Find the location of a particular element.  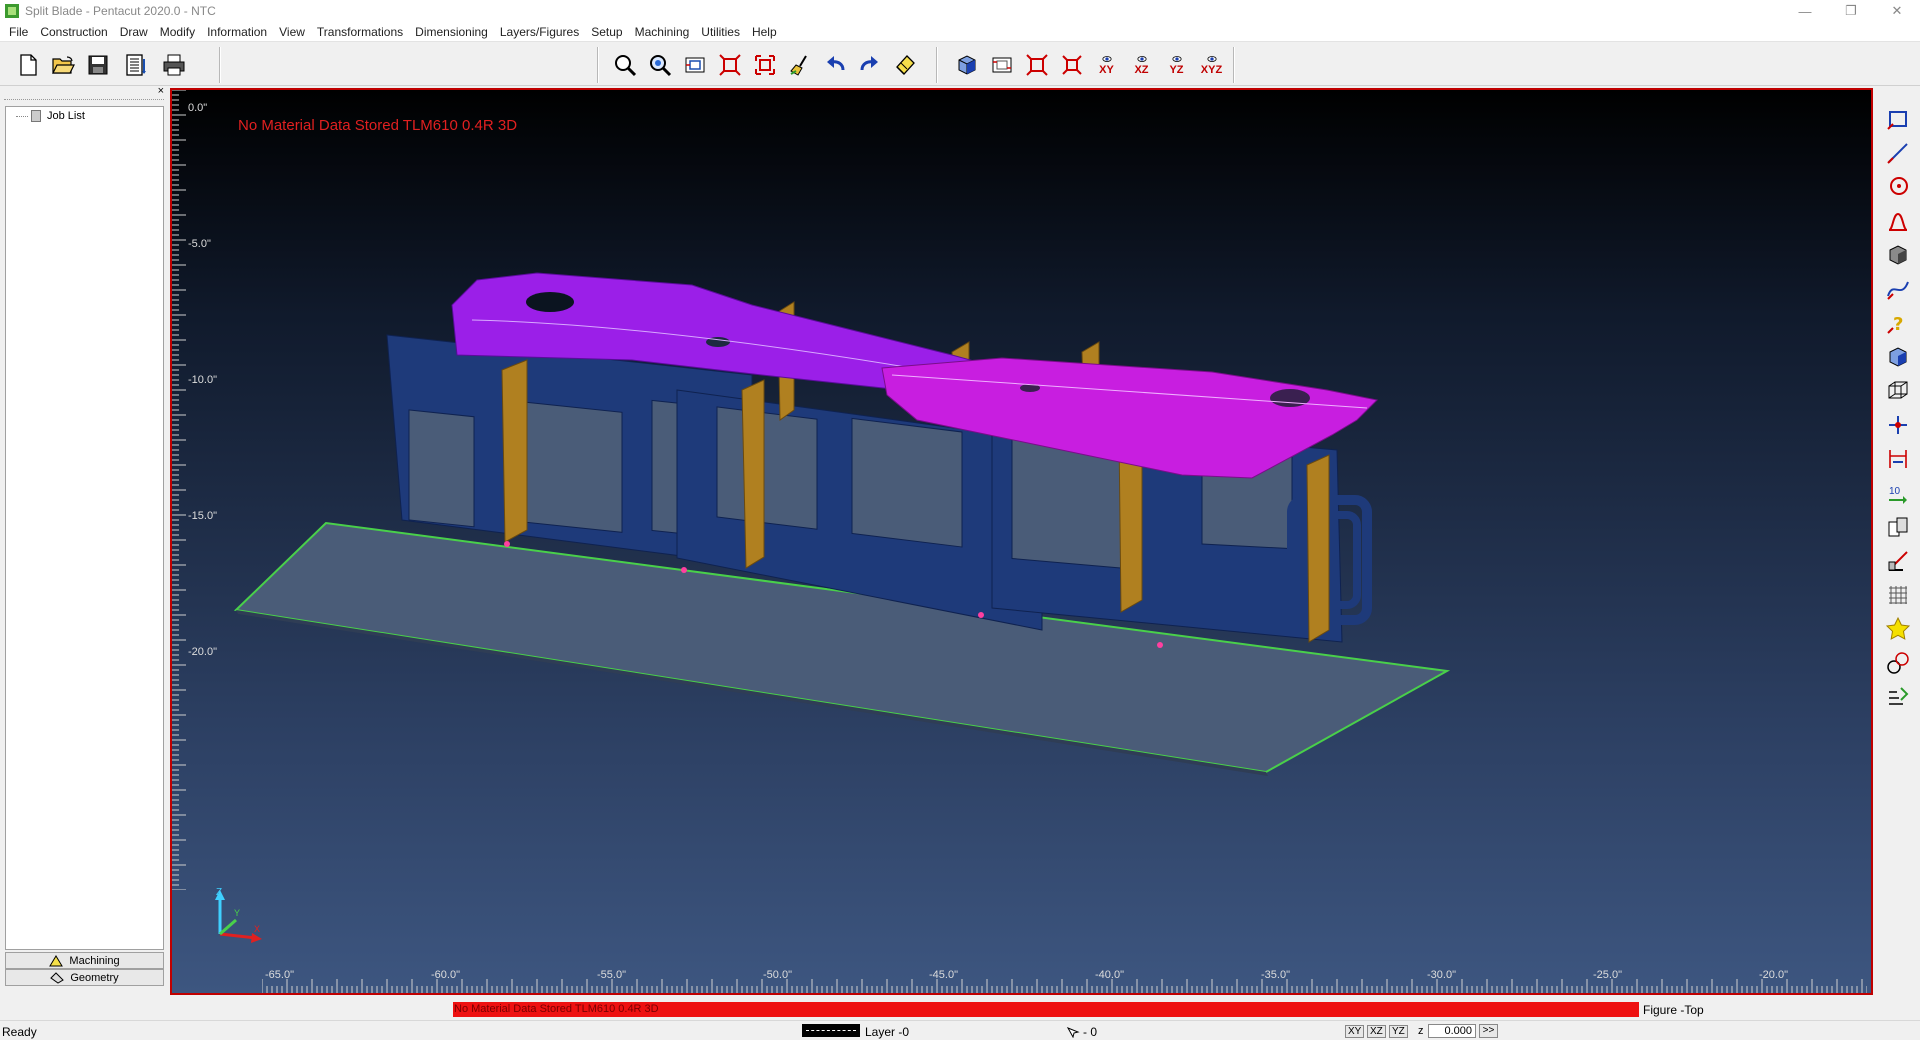

restore-button: ❐ is located at coordinates (1851, 11).